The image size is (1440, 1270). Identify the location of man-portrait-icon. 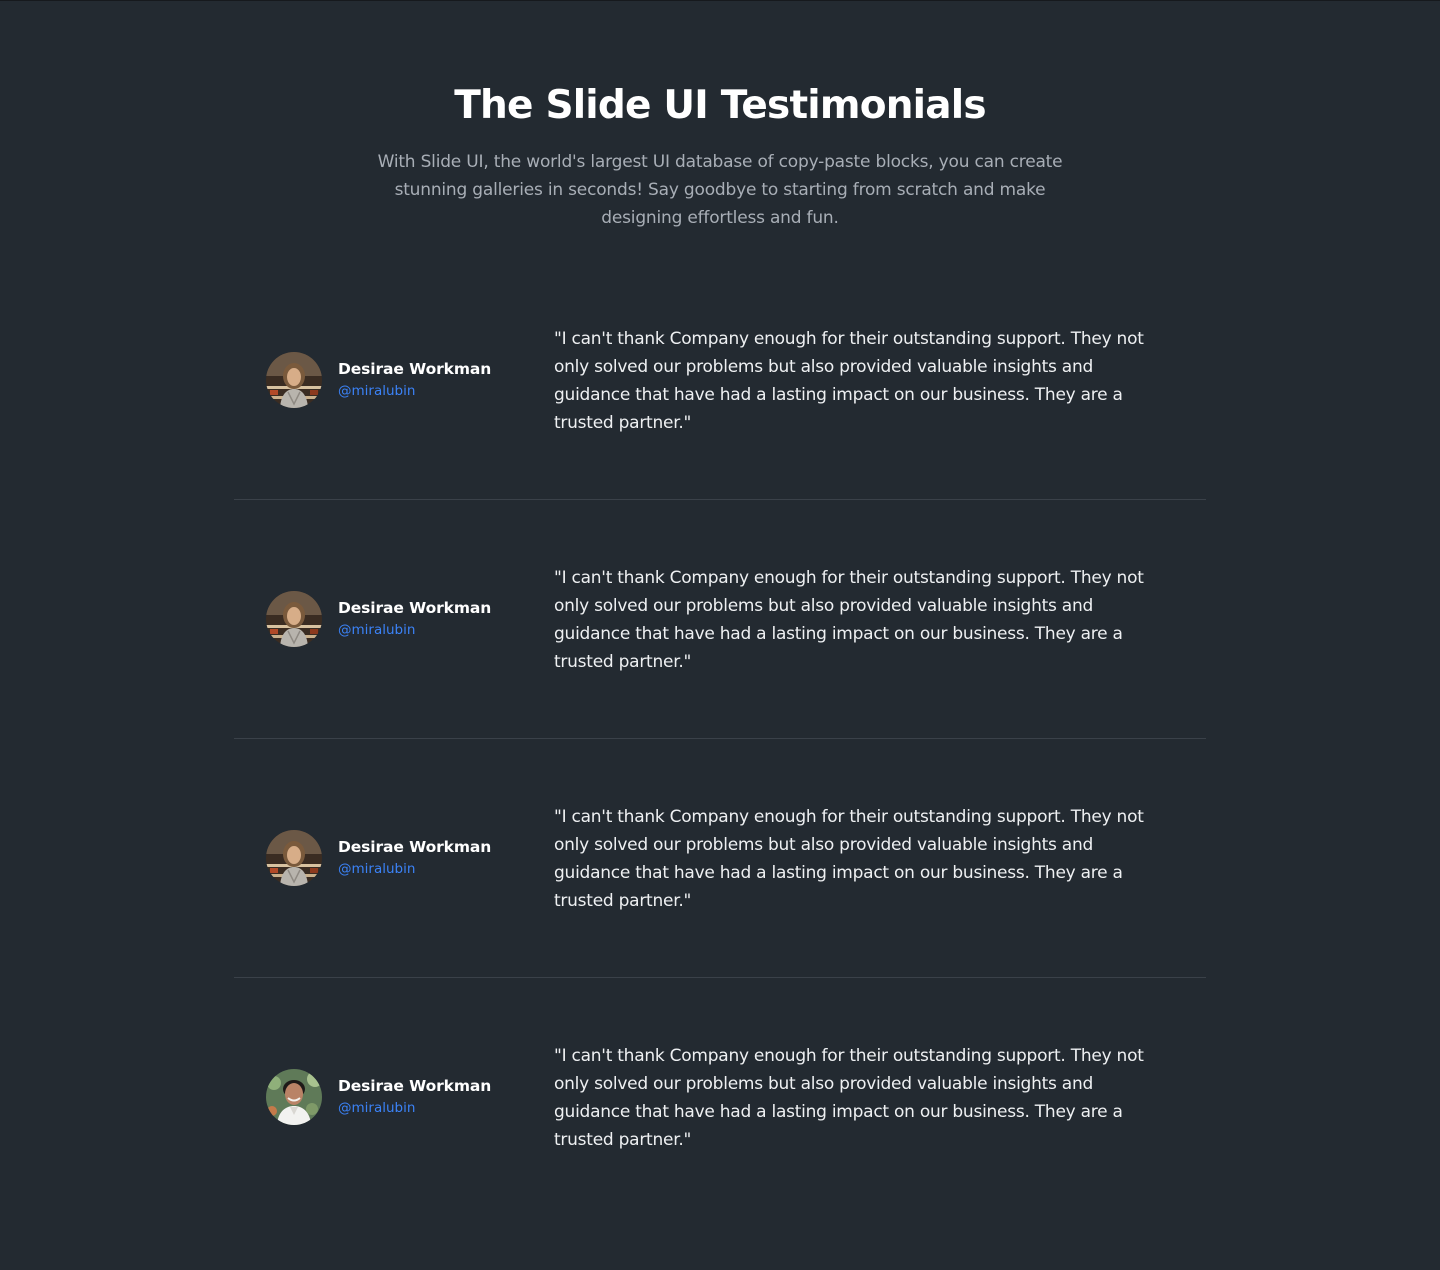
(294, 1097).